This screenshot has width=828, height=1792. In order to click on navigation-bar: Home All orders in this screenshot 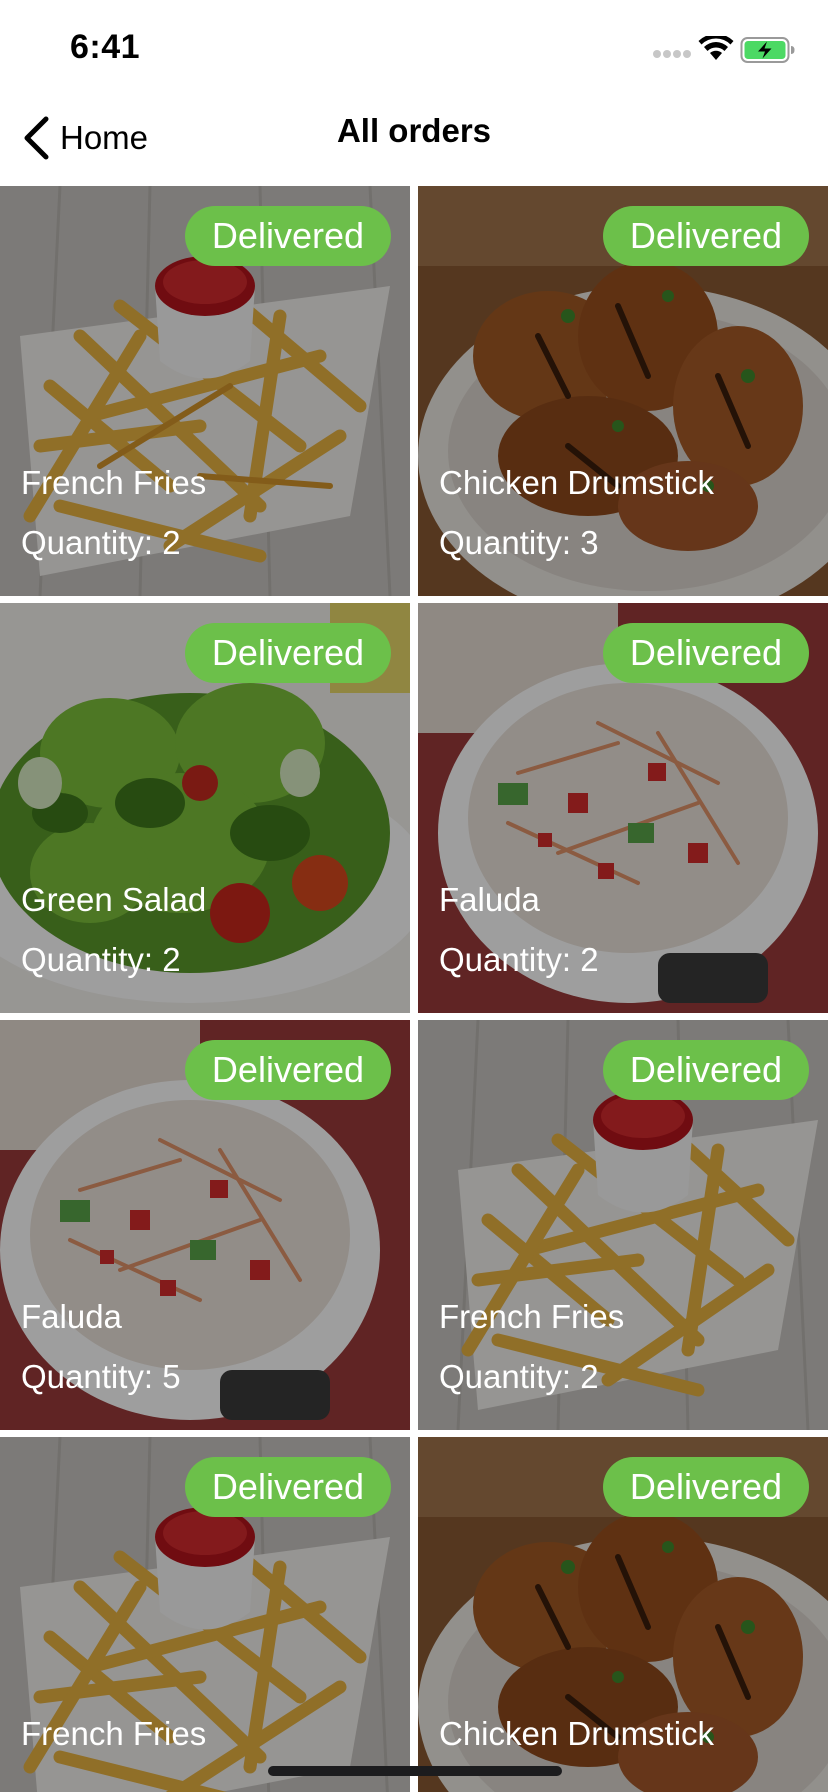, I will do `click(414, 143)`.